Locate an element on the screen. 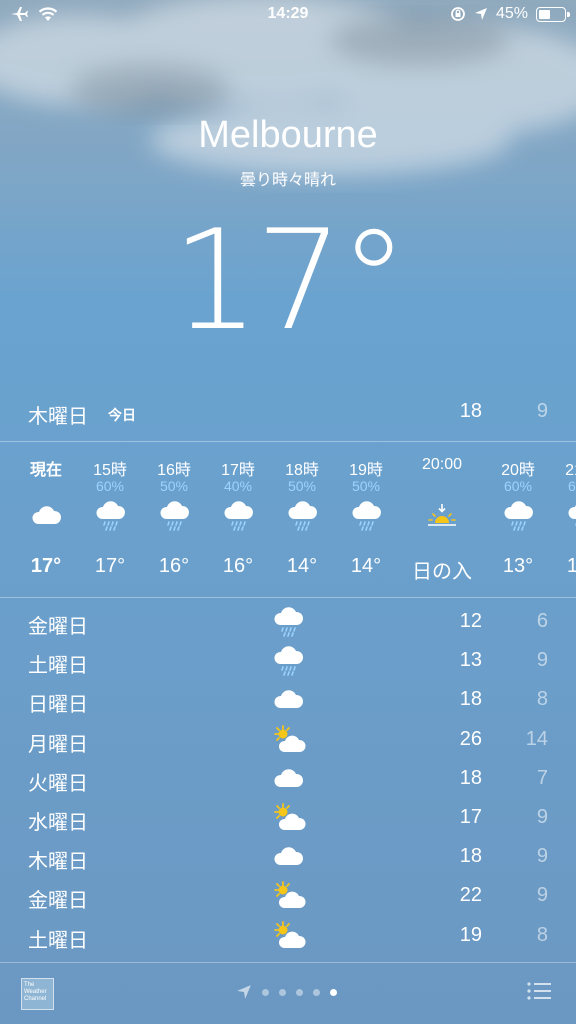 The height and width of the screenshot is (1024, 576). today-label: 今日 is located at coordinates (122, 415).